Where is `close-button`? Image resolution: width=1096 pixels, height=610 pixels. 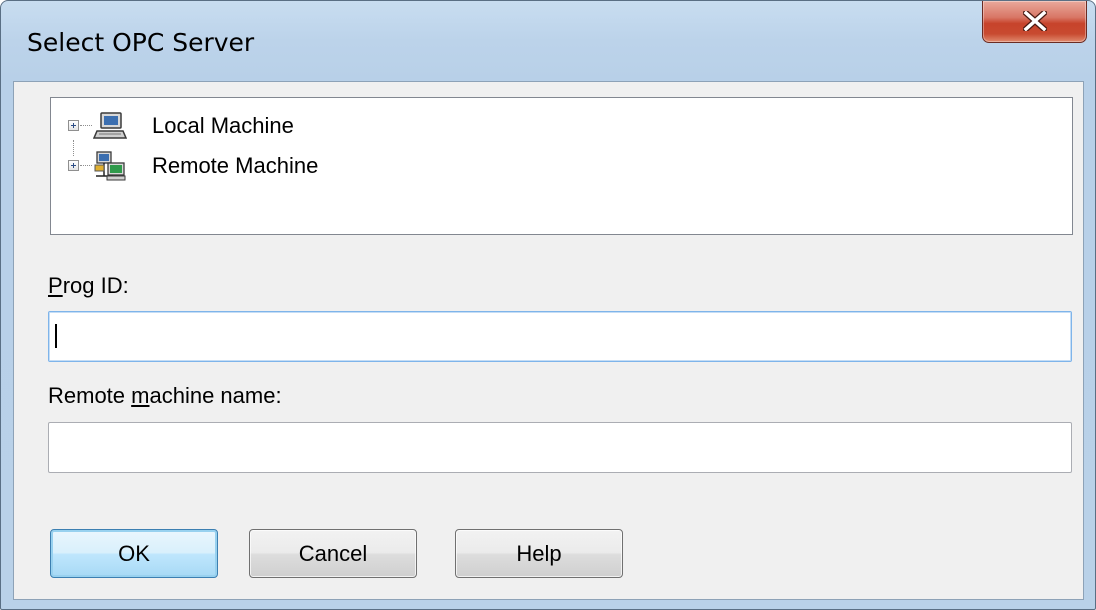
close-button is located at coordinates (1034, 22).